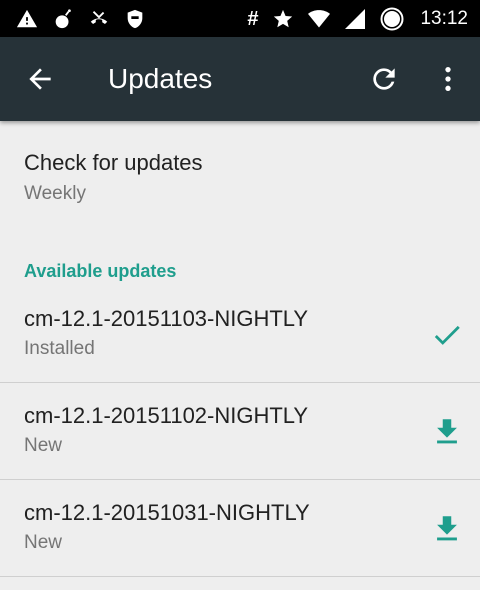 The width and height of the screenshot is (480, 590). Describe the element at coordinates (166, 318) in the screenshot. I see `update-name: cm-12.1-20151103-NIGHTLY` at that location.